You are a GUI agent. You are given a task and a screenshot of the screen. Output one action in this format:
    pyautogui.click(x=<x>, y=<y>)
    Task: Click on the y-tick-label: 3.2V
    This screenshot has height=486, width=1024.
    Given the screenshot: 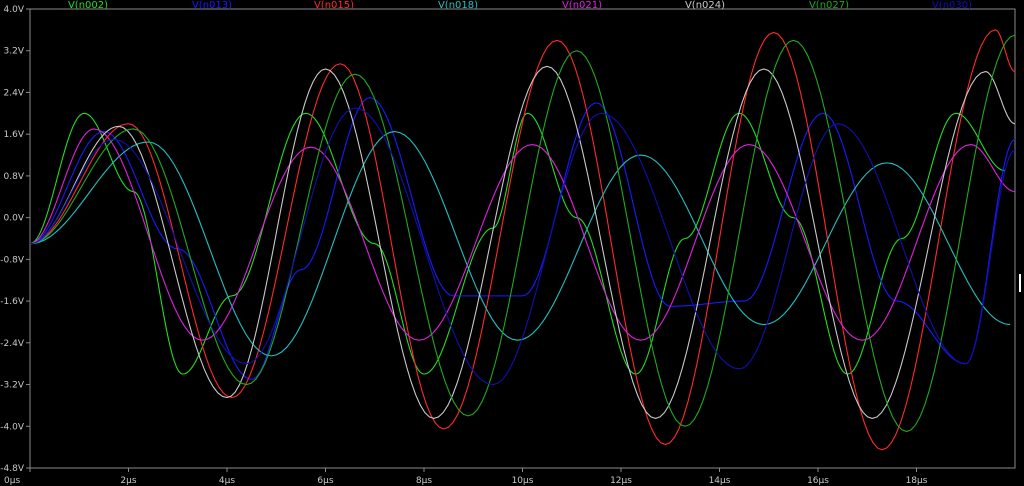 What is the action you would take?
    pyautogui.click(x=14, y=52)
    